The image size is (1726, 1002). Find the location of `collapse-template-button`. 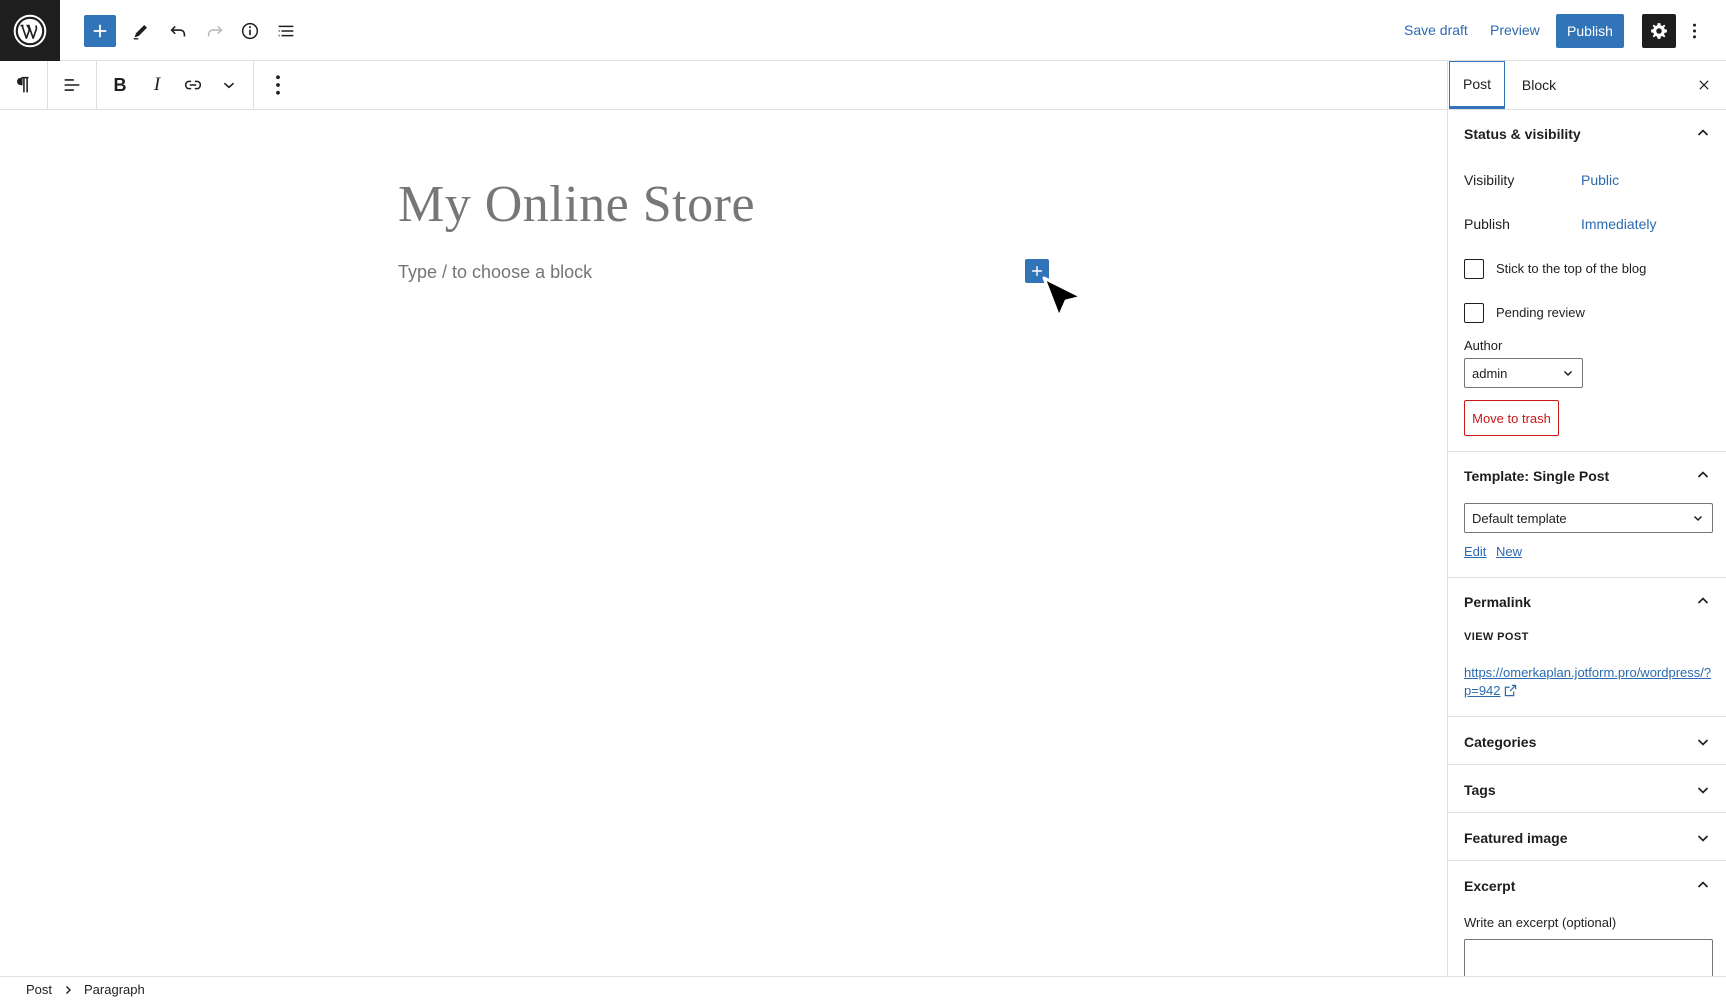

collapse-template-button is located at coordinates (1703, 475).